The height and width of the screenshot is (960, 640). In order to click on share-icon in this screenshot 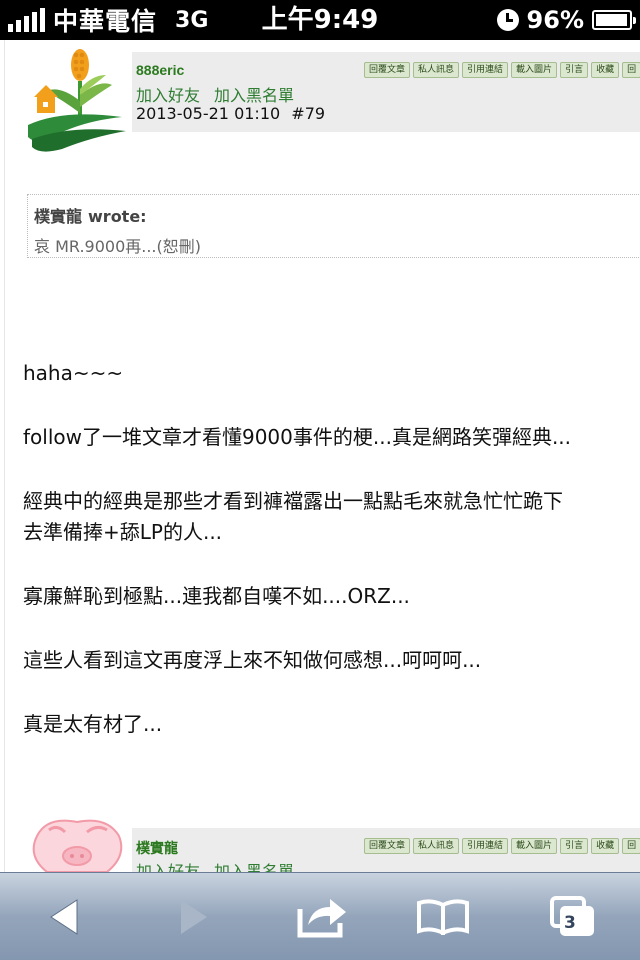, I will do `click(321, 918)`.